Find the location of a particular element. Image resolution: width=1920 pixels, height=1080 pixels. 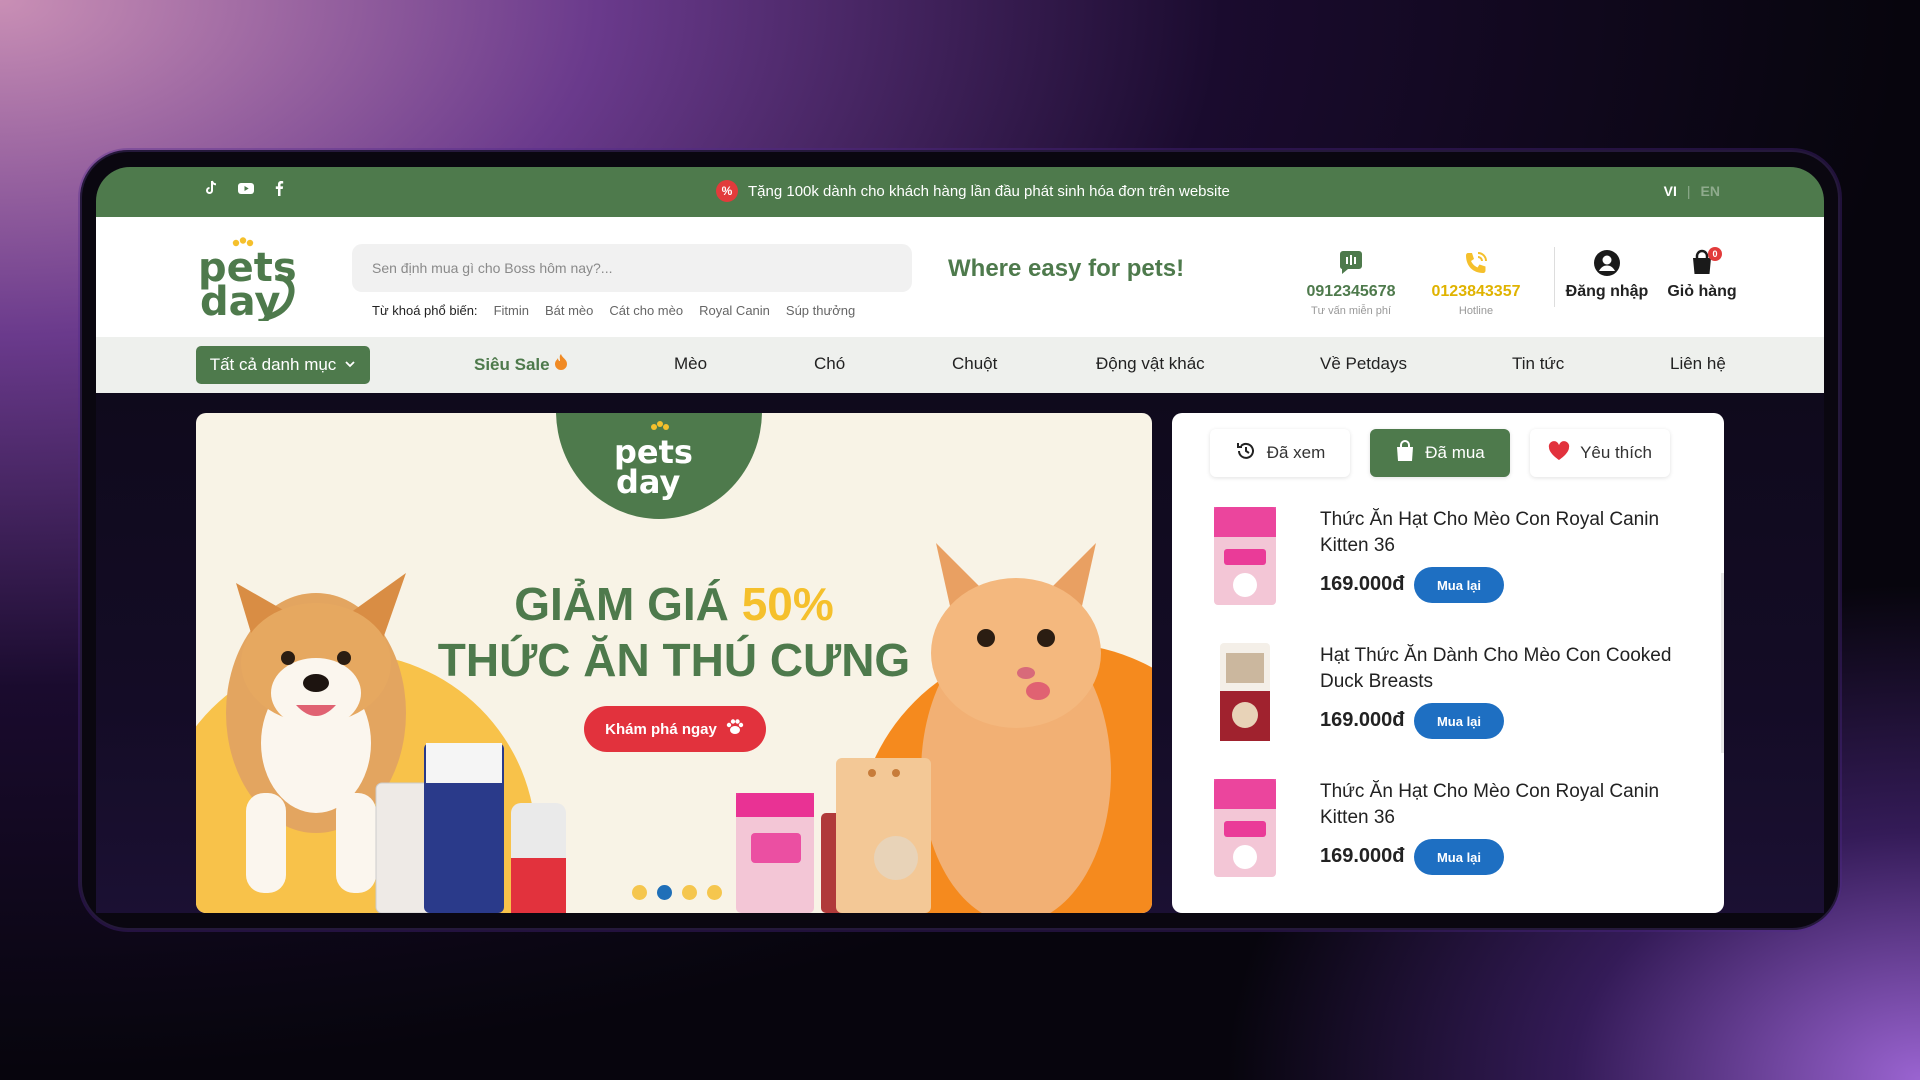

cart-count-badge: 0 is located at coordinates (1715, 254).